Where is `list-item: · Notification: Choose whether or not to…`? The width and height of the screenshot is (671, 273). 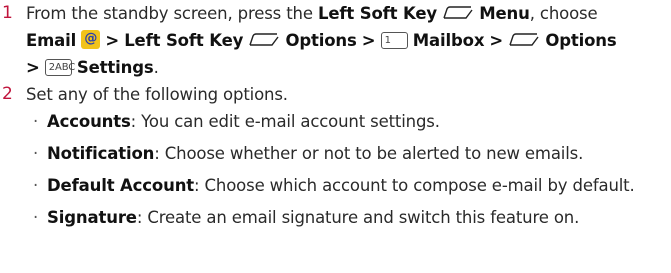
list-item: · Notification: Choose whether or not to… is located at coordinates (348, 153).